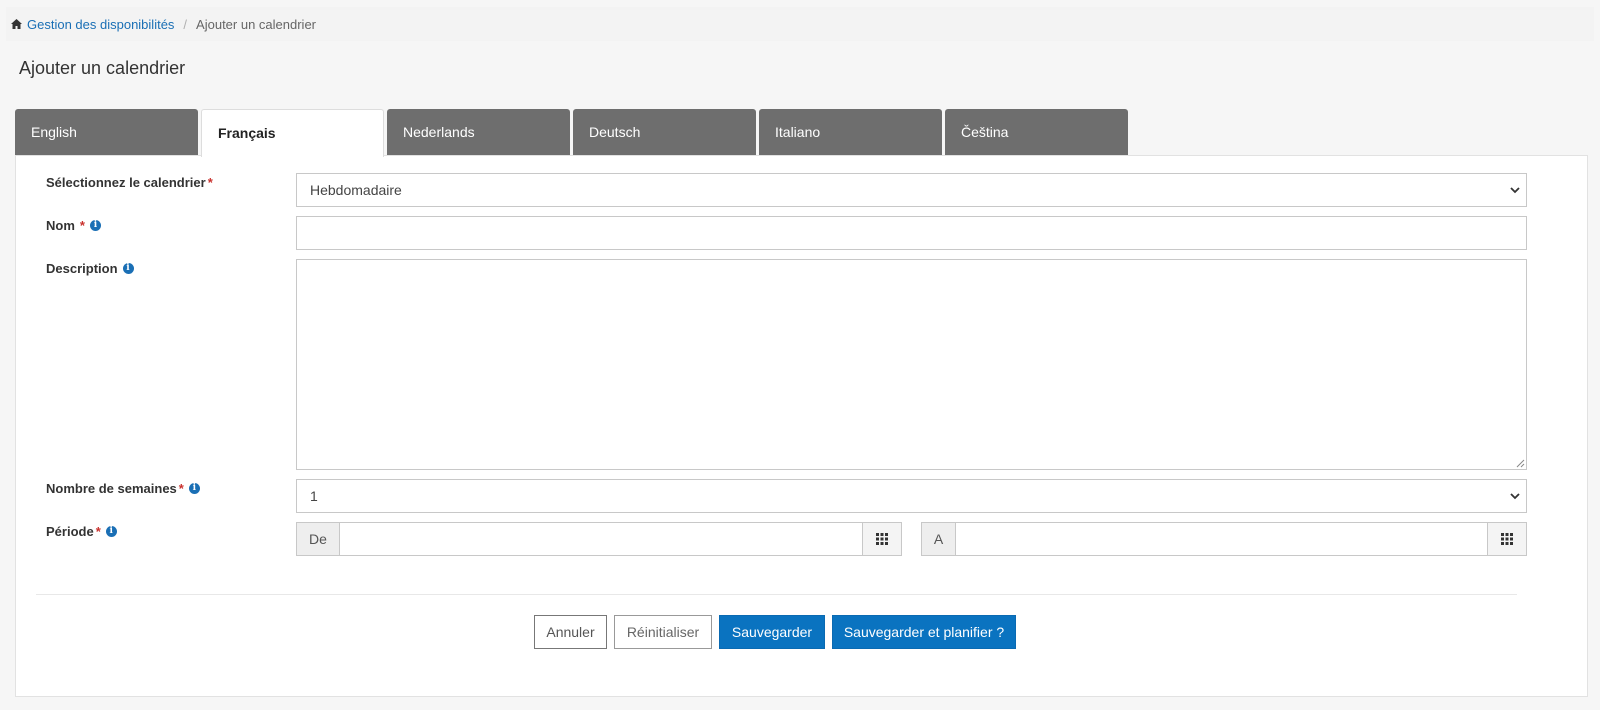 This screenshot has height=710, width=1600. Describe the element at coordinates (60, 225) in the screenshot. I see `name-label-text: Nom` at that location.